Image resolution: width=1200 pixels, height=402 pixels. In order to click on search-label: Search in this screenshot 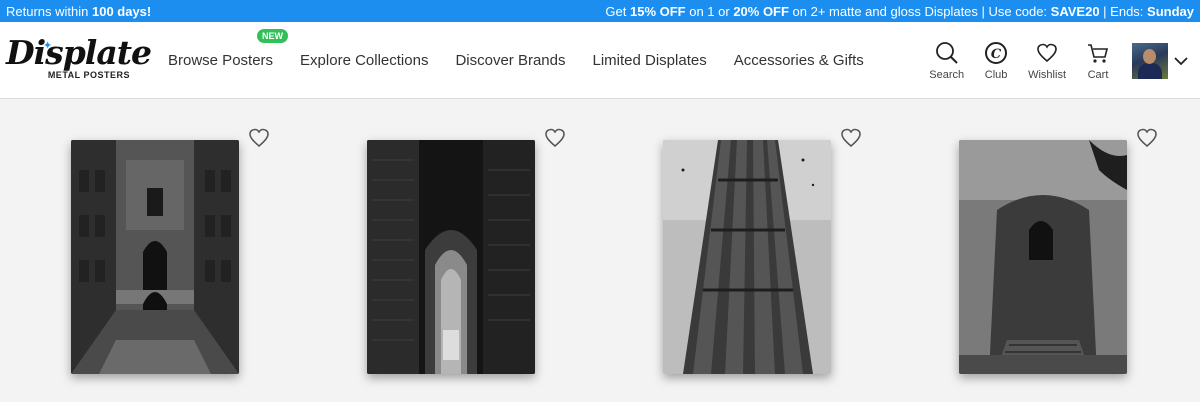, I will do `click(947, 74)`.